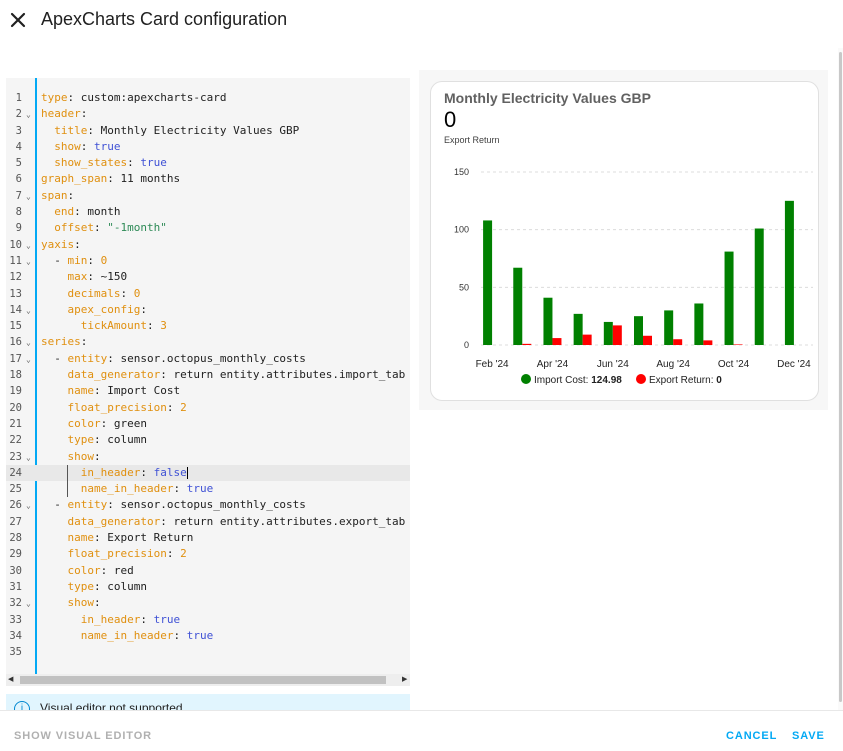 The image size is (843, 751). What do you see at coordinates (15, 423) in the screenshot?
I see `line-number: 21` at bounding box center [15, 423].